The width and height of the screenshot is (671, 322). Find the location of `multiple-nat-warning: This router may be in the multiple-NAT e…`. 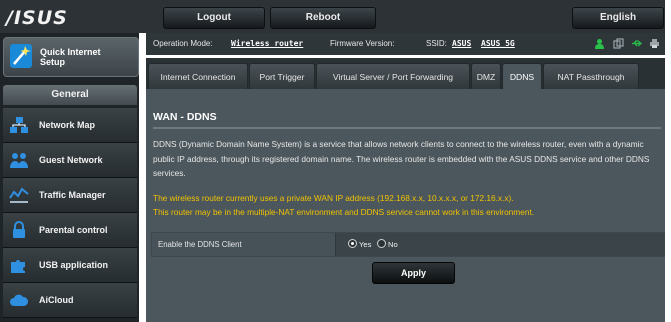

multiple-nat-warning: This router may be in the multiple-NAT e… is located at coordinates (344, 212).